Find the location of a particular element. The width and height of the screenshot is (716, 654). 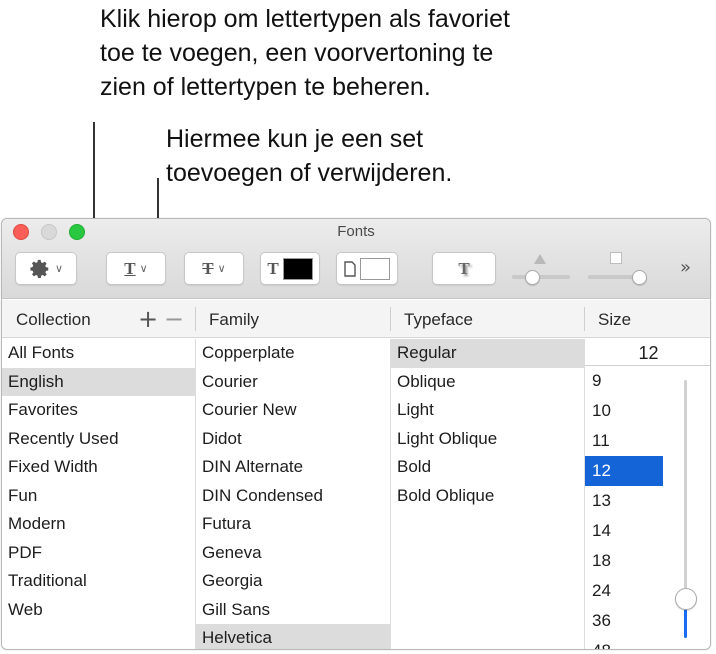

text-color-swatch is located at coordinates (297, 268).